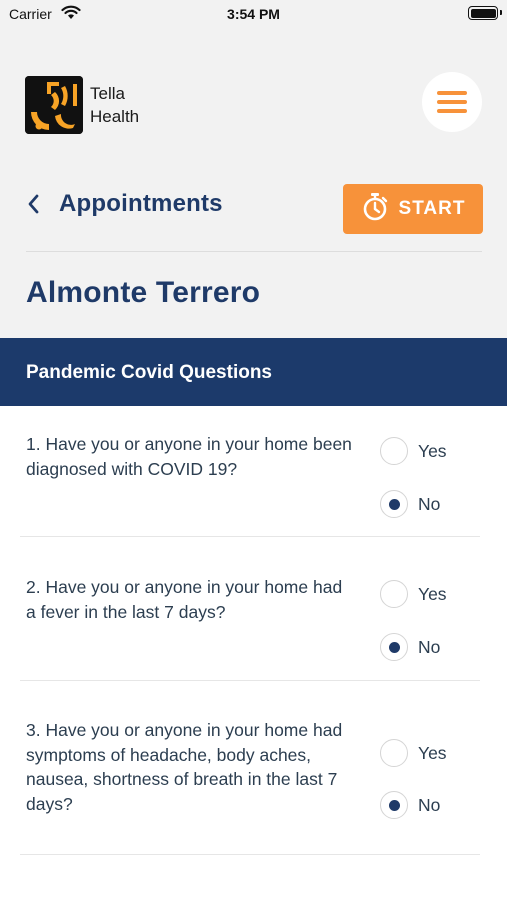 The height and width of the screenshot is (900, 507). What do you see at coordinates (115, 116) in the screenshot?
I see `logo-line-2: Health` at bounding box center [115, 116].